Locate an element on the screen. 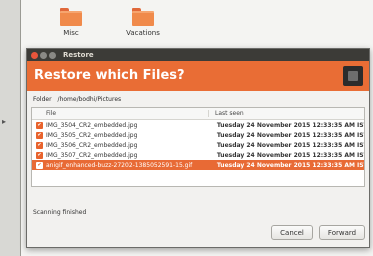 The width and height of the screenshot is (373, 256). folder-vacations: Vacations is located at coordinates (143, 22).